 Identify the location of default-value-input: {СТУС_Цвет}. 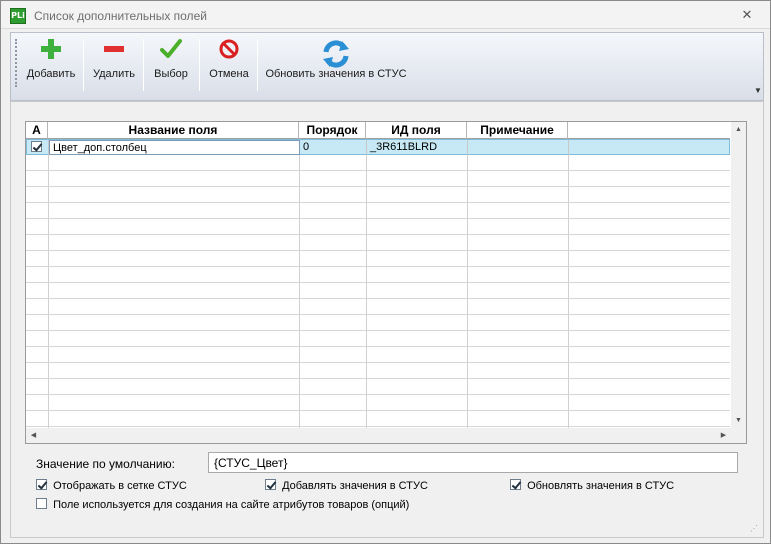
(473, 462).